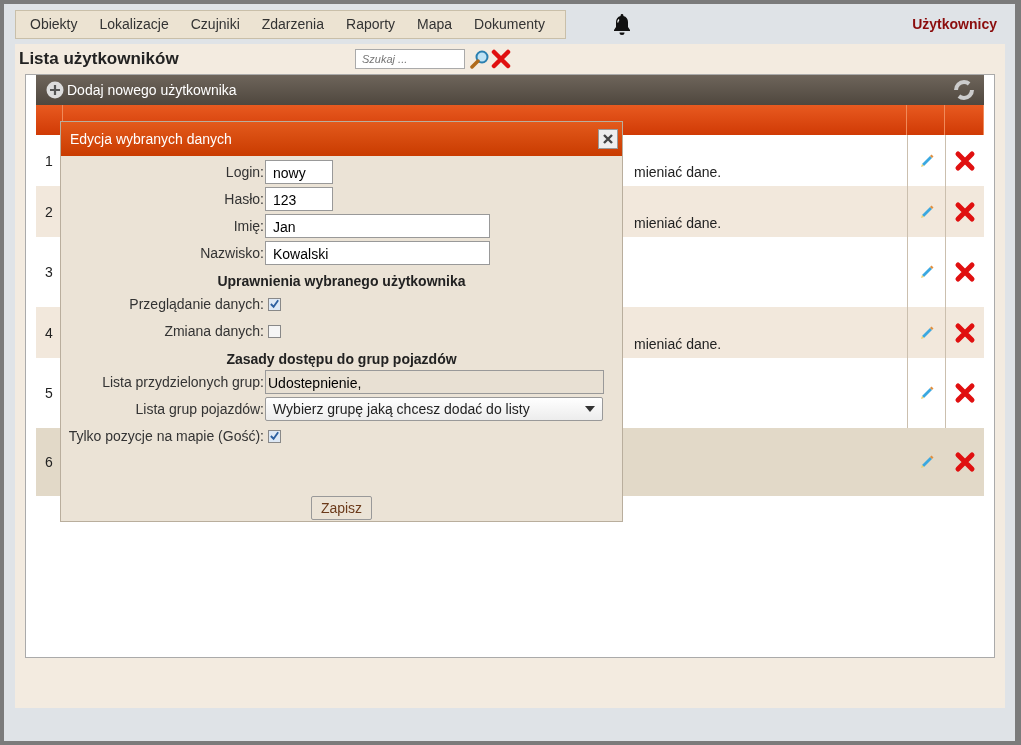 The height and width of the screenshot is (745, 1021). I want to click on group-dropdown: Wybierz grupę jaką chcesz dodać do listy, so click(434, 409).